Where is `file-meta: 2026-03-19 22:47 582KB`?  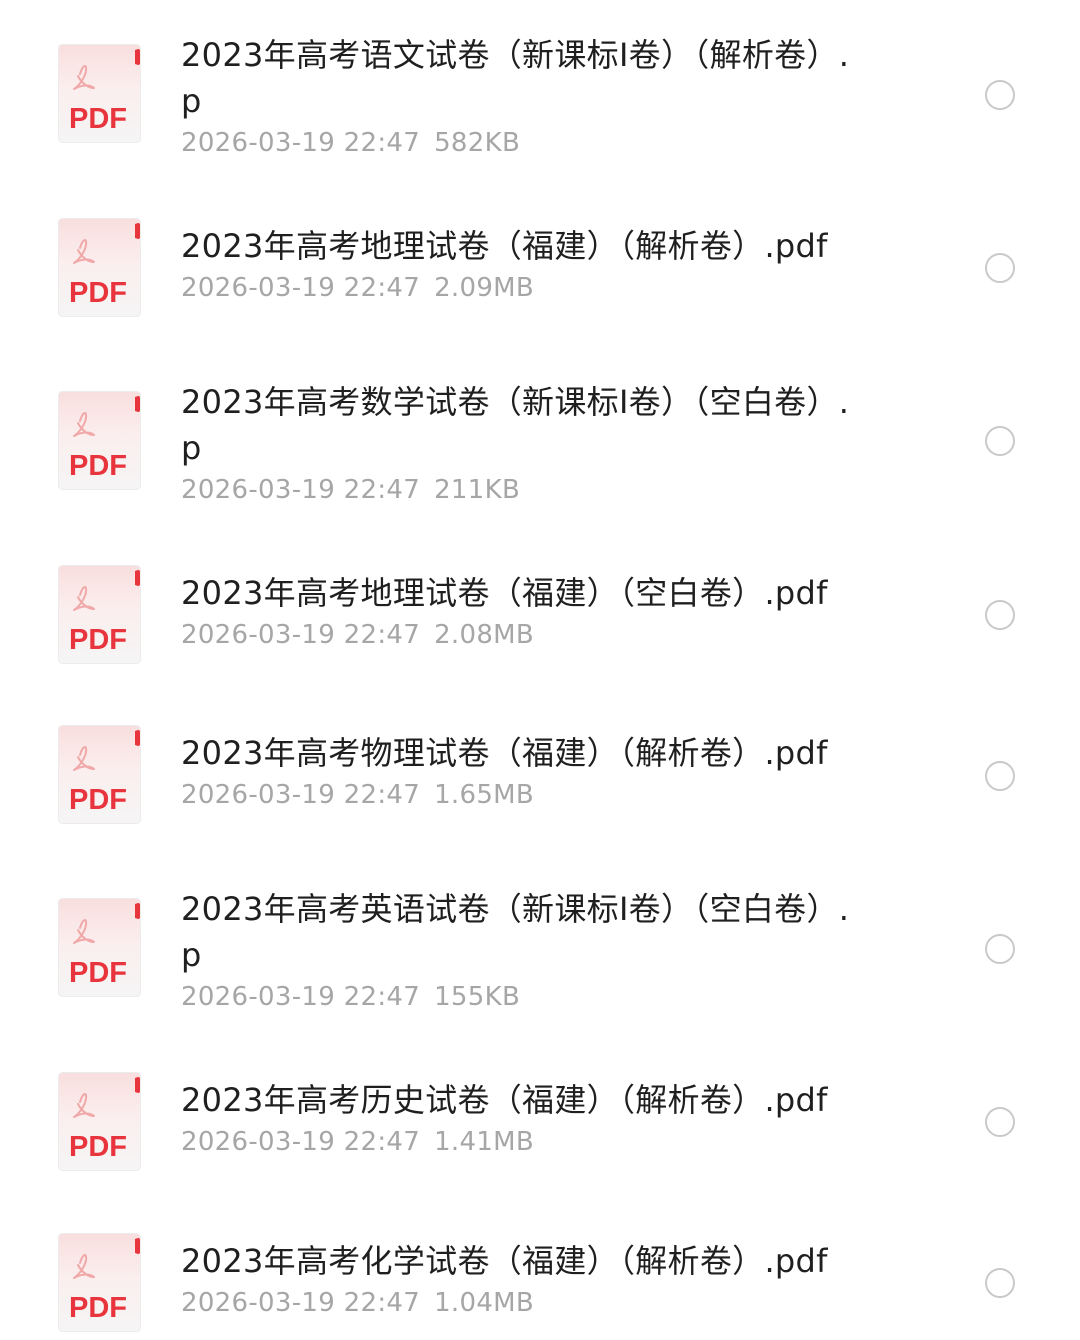
file-meta: 2026-03-19 22:47 582KB is located at coordinates (521, 143).